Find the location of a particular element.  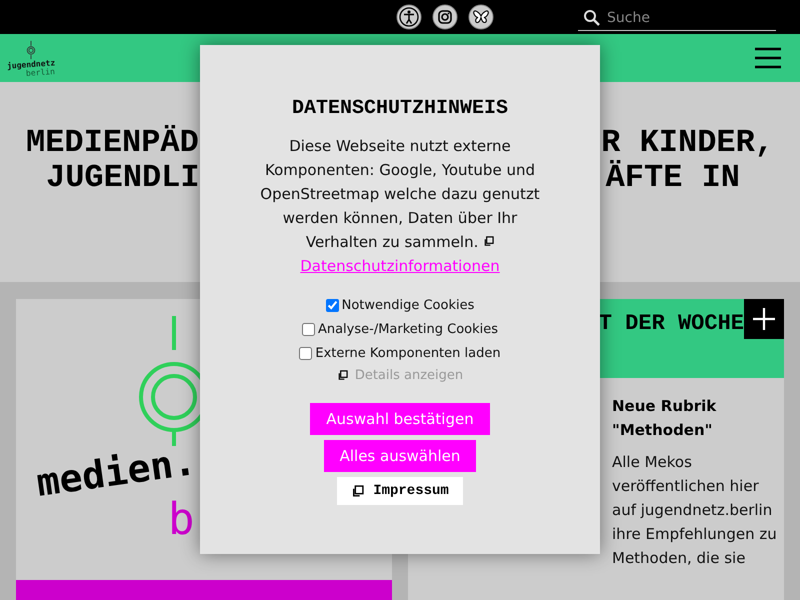

article-text: Alle Mekos veröffentlichen hier auf jugendnetz.berlin ihre Empfehlungen zu Methoden, die sie is located at coordinates (695, 510).